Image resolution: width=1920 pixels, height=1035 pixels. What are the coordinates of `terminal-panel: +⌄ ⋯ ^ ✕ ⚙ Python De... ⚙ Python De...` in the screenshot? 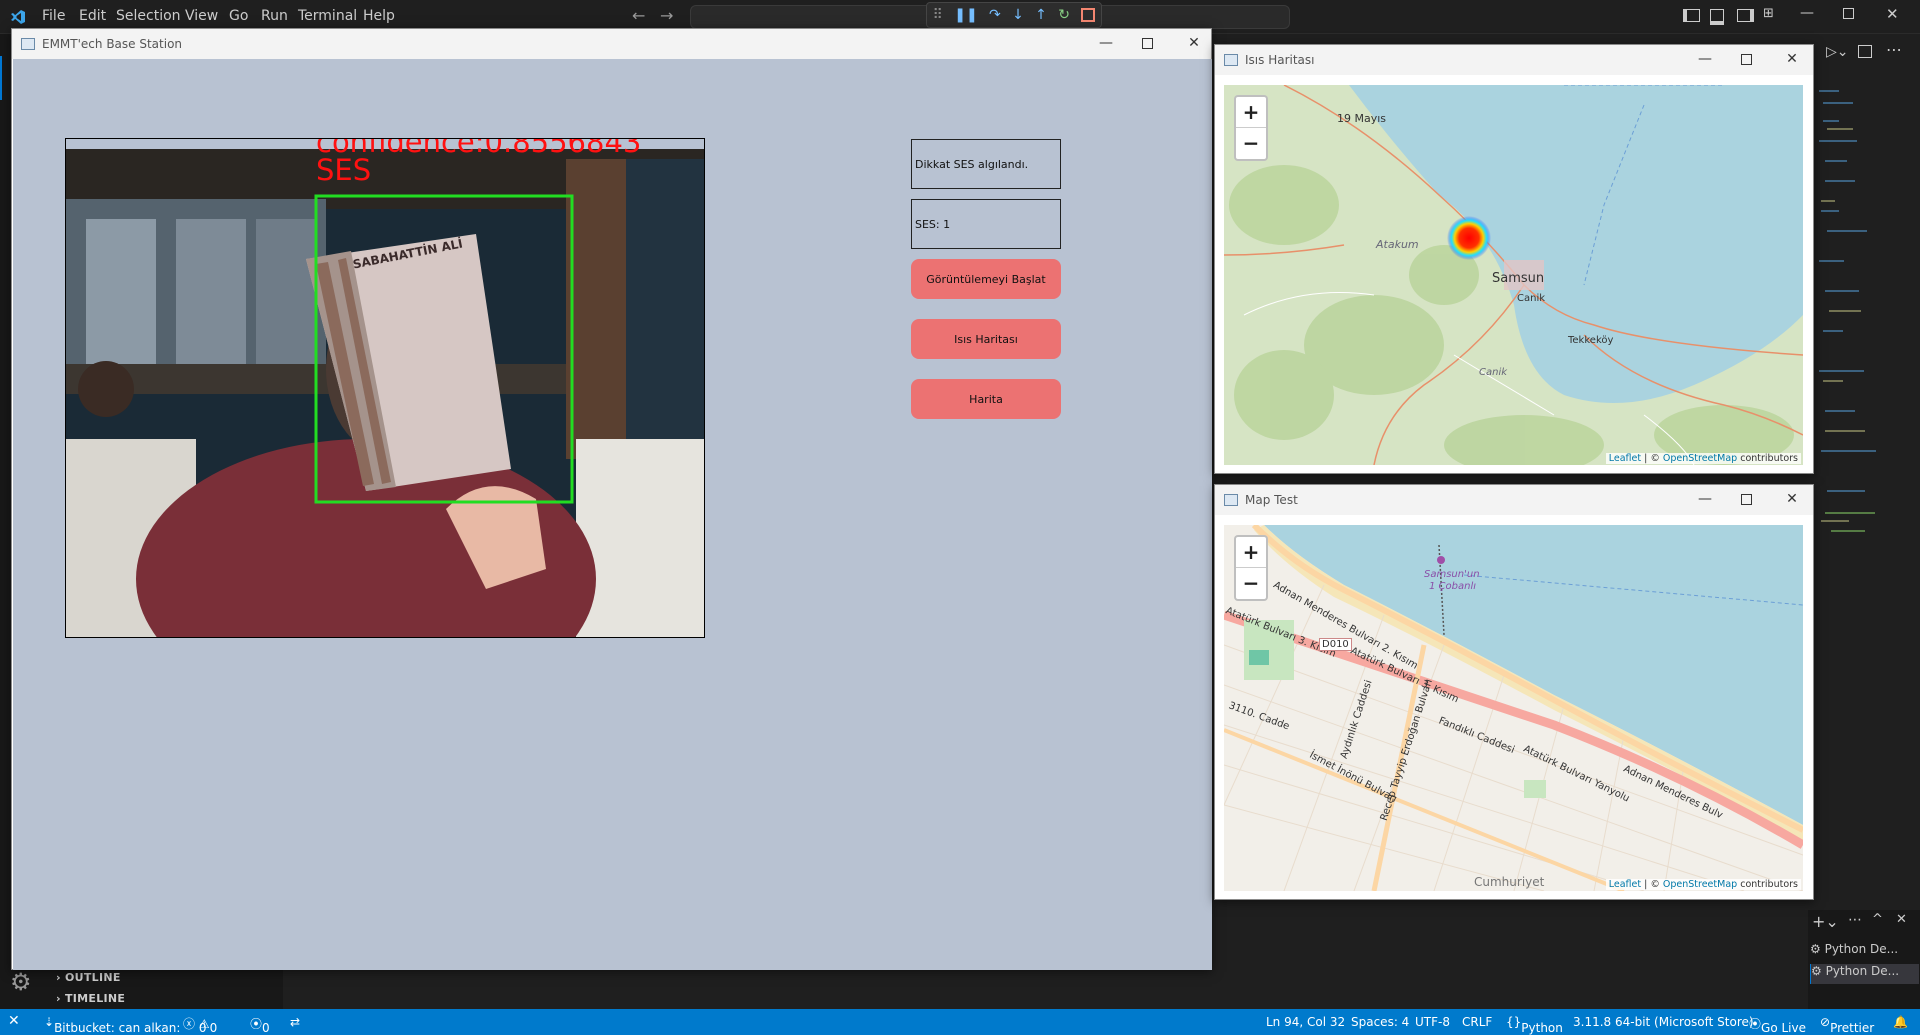 It's located at (1864, 960).